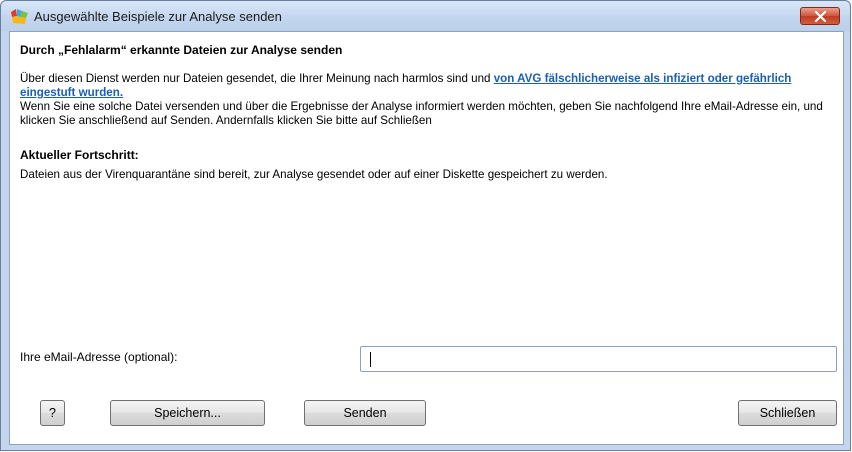 Image resolution: width=852 pixels, height=452 pixels. I want to click on avg-logo-icon, so click(19, 16).